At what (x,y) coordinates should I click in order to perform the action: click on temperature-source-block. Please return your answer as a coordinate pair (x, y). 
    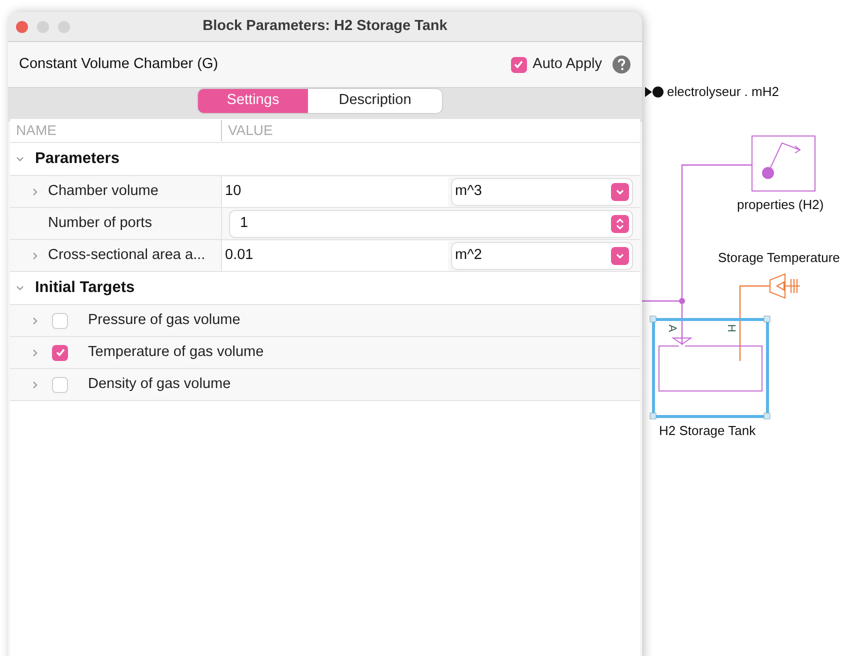
    Looking at the image, I should click on (785, 286).